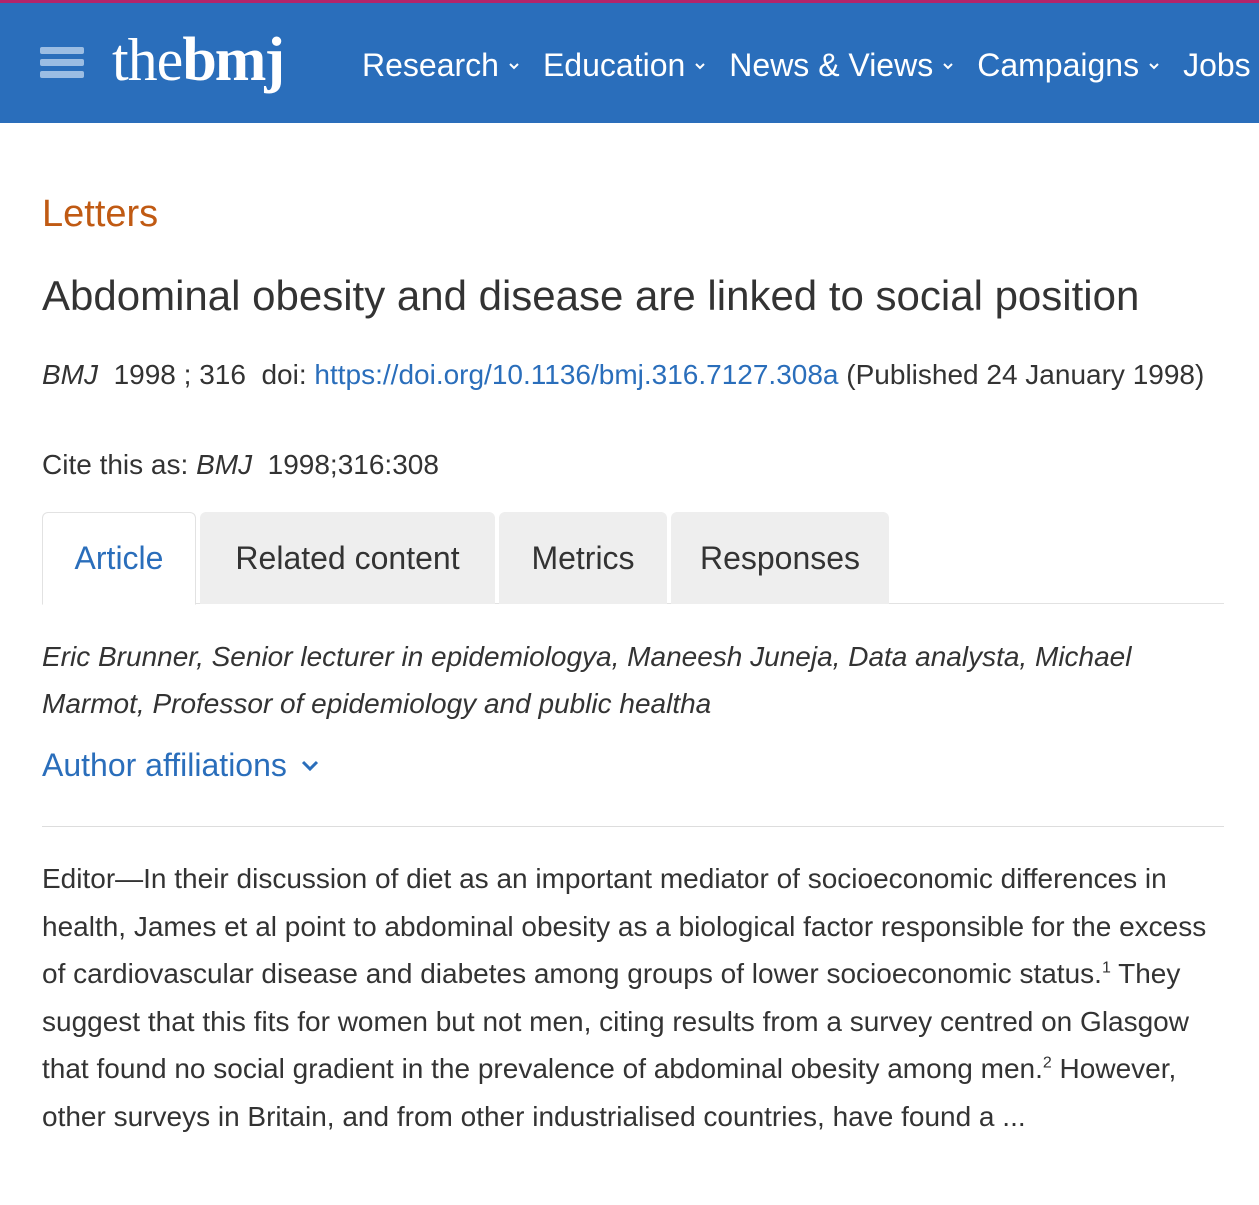  What do you see at coordinates (583, 558) in the screenshot?
I see `tab-metrics: Metrics` at bounding box center [583, 558].